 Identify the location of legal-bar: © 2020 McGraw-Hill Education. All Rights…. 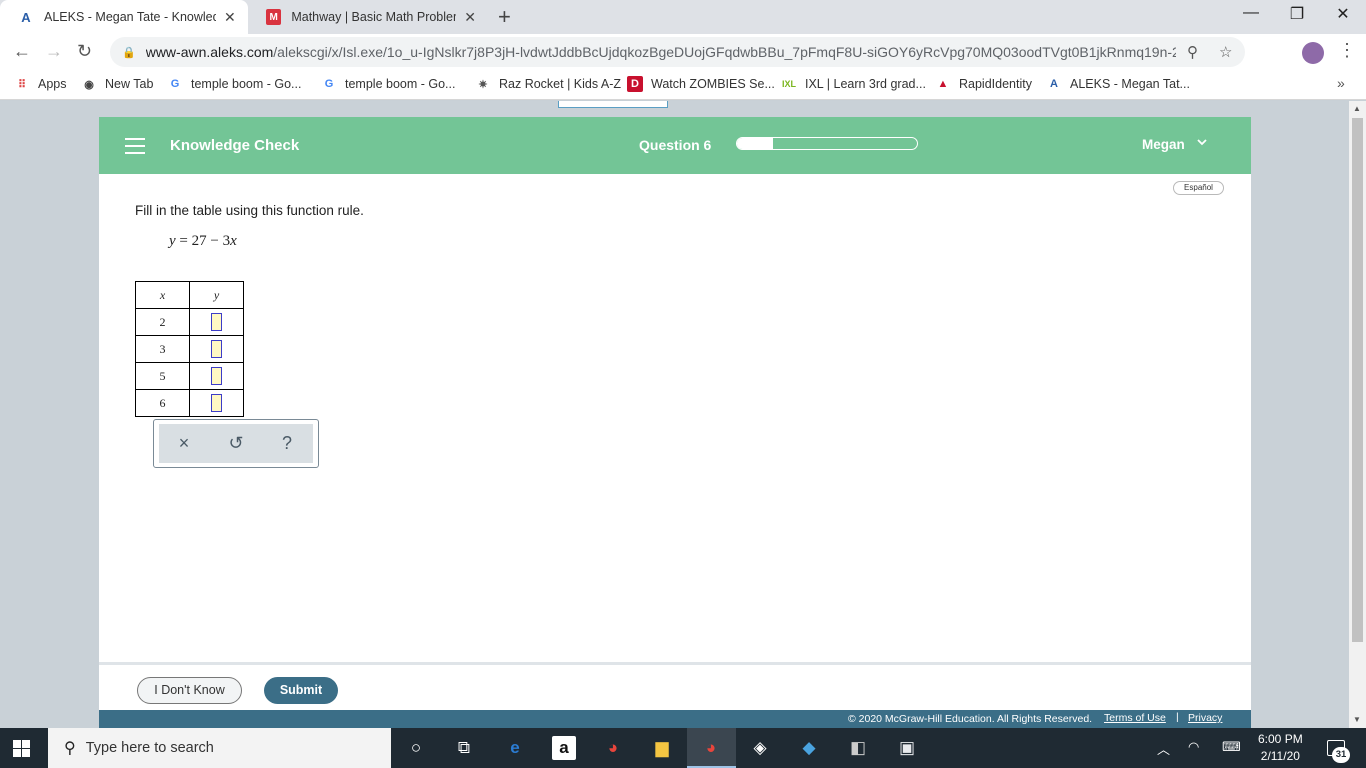
(675, 719).